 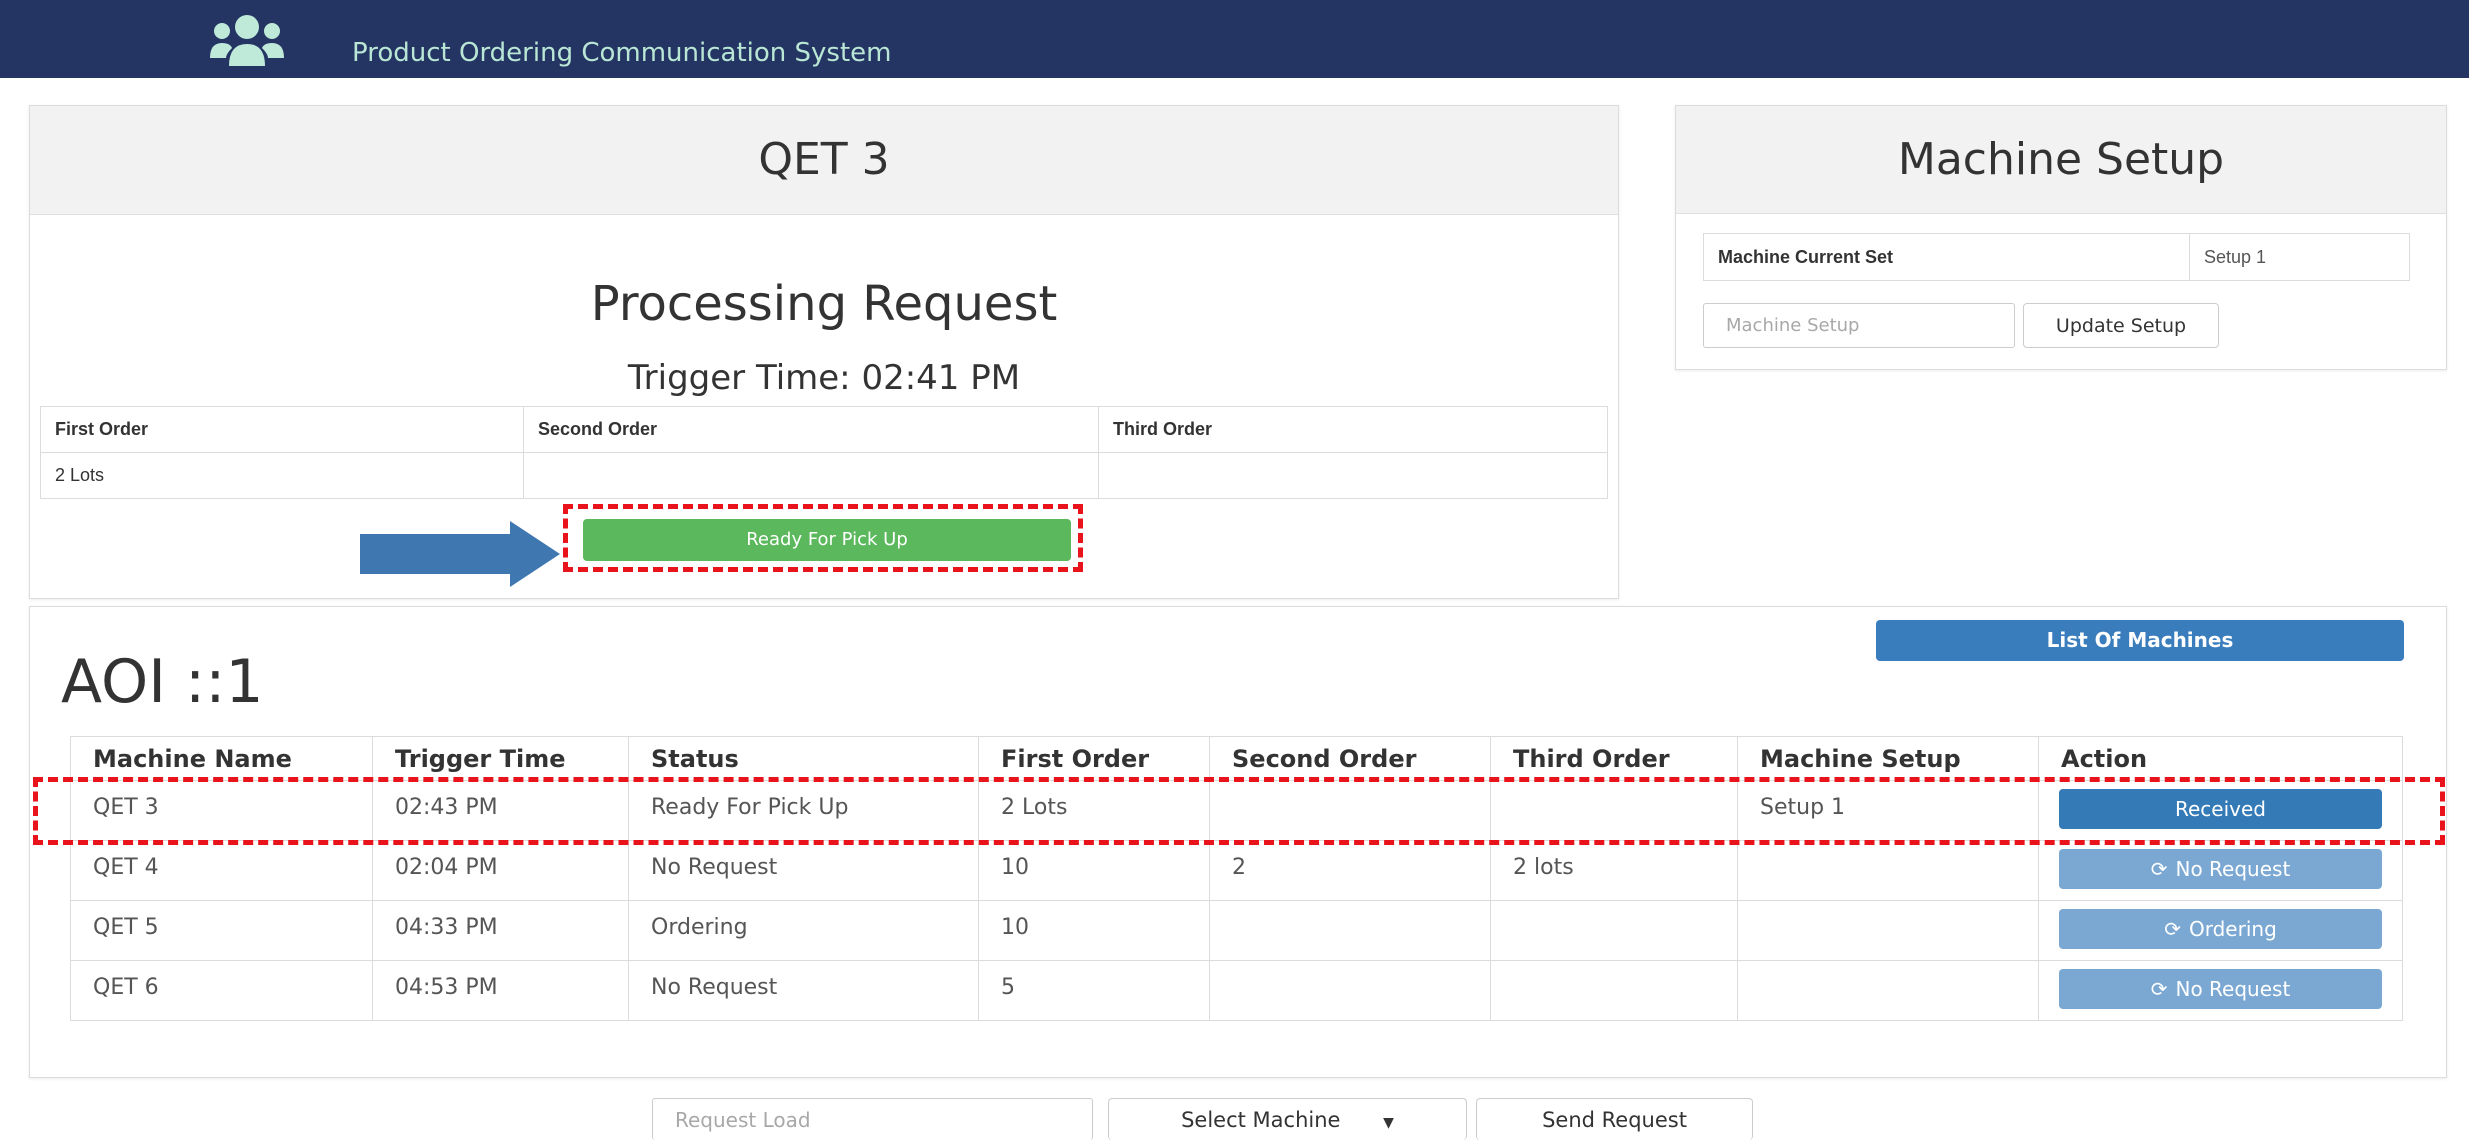 What do you see at coordinates (1234, 39) in the screenshot?
I see `top-navbar: Product Ordering Communication System` at bounding box center [1234, 39].